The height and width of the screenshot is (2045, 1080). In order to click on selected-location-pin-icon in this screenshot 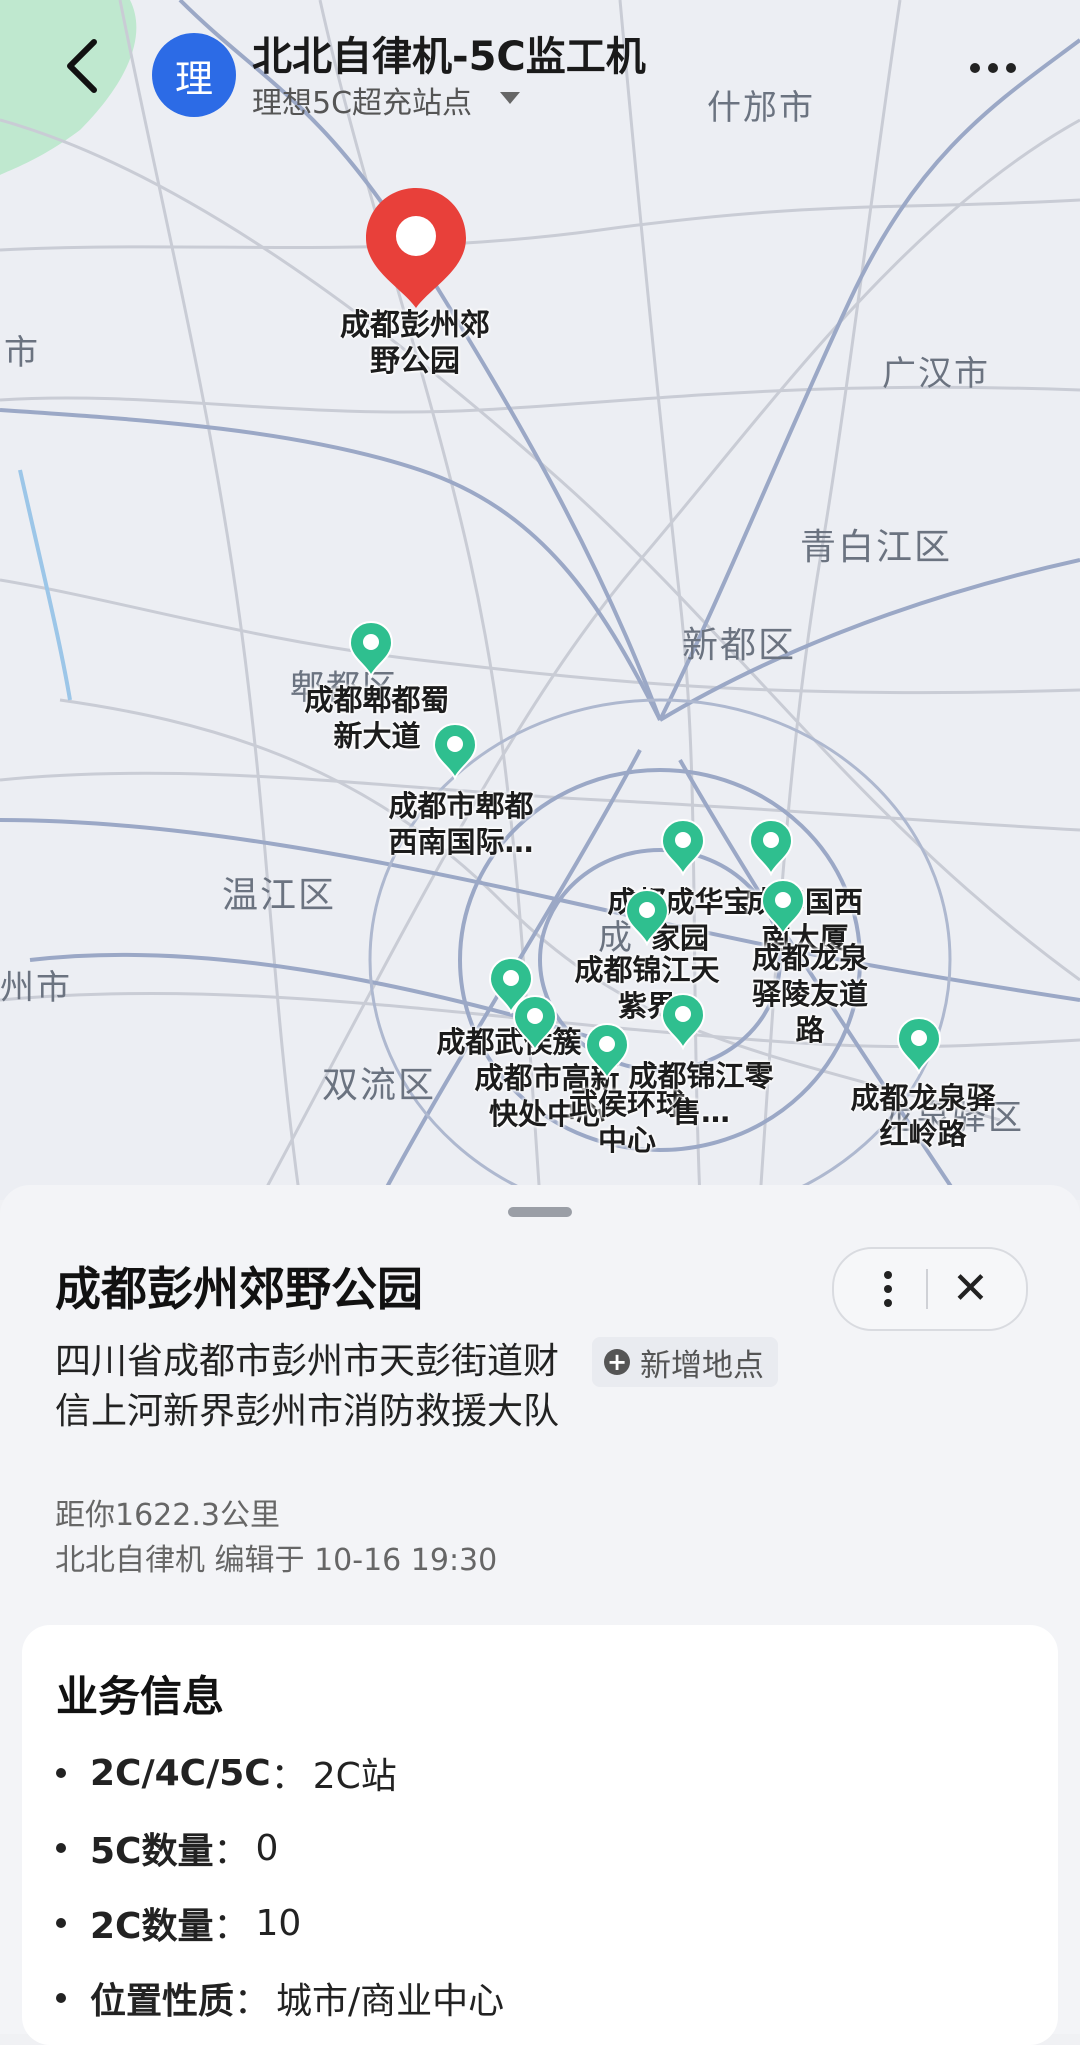, I will do `click(416, 248)`.